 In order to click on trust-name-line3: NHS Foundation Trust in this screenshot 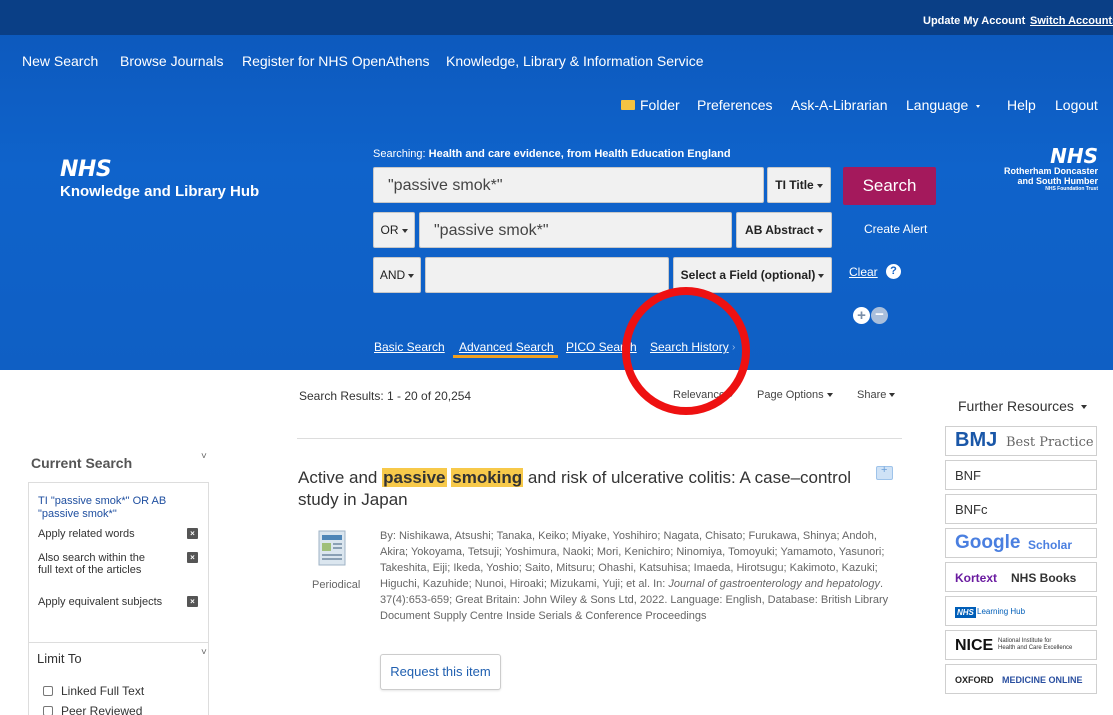, I will do `click(1071, 189)`.